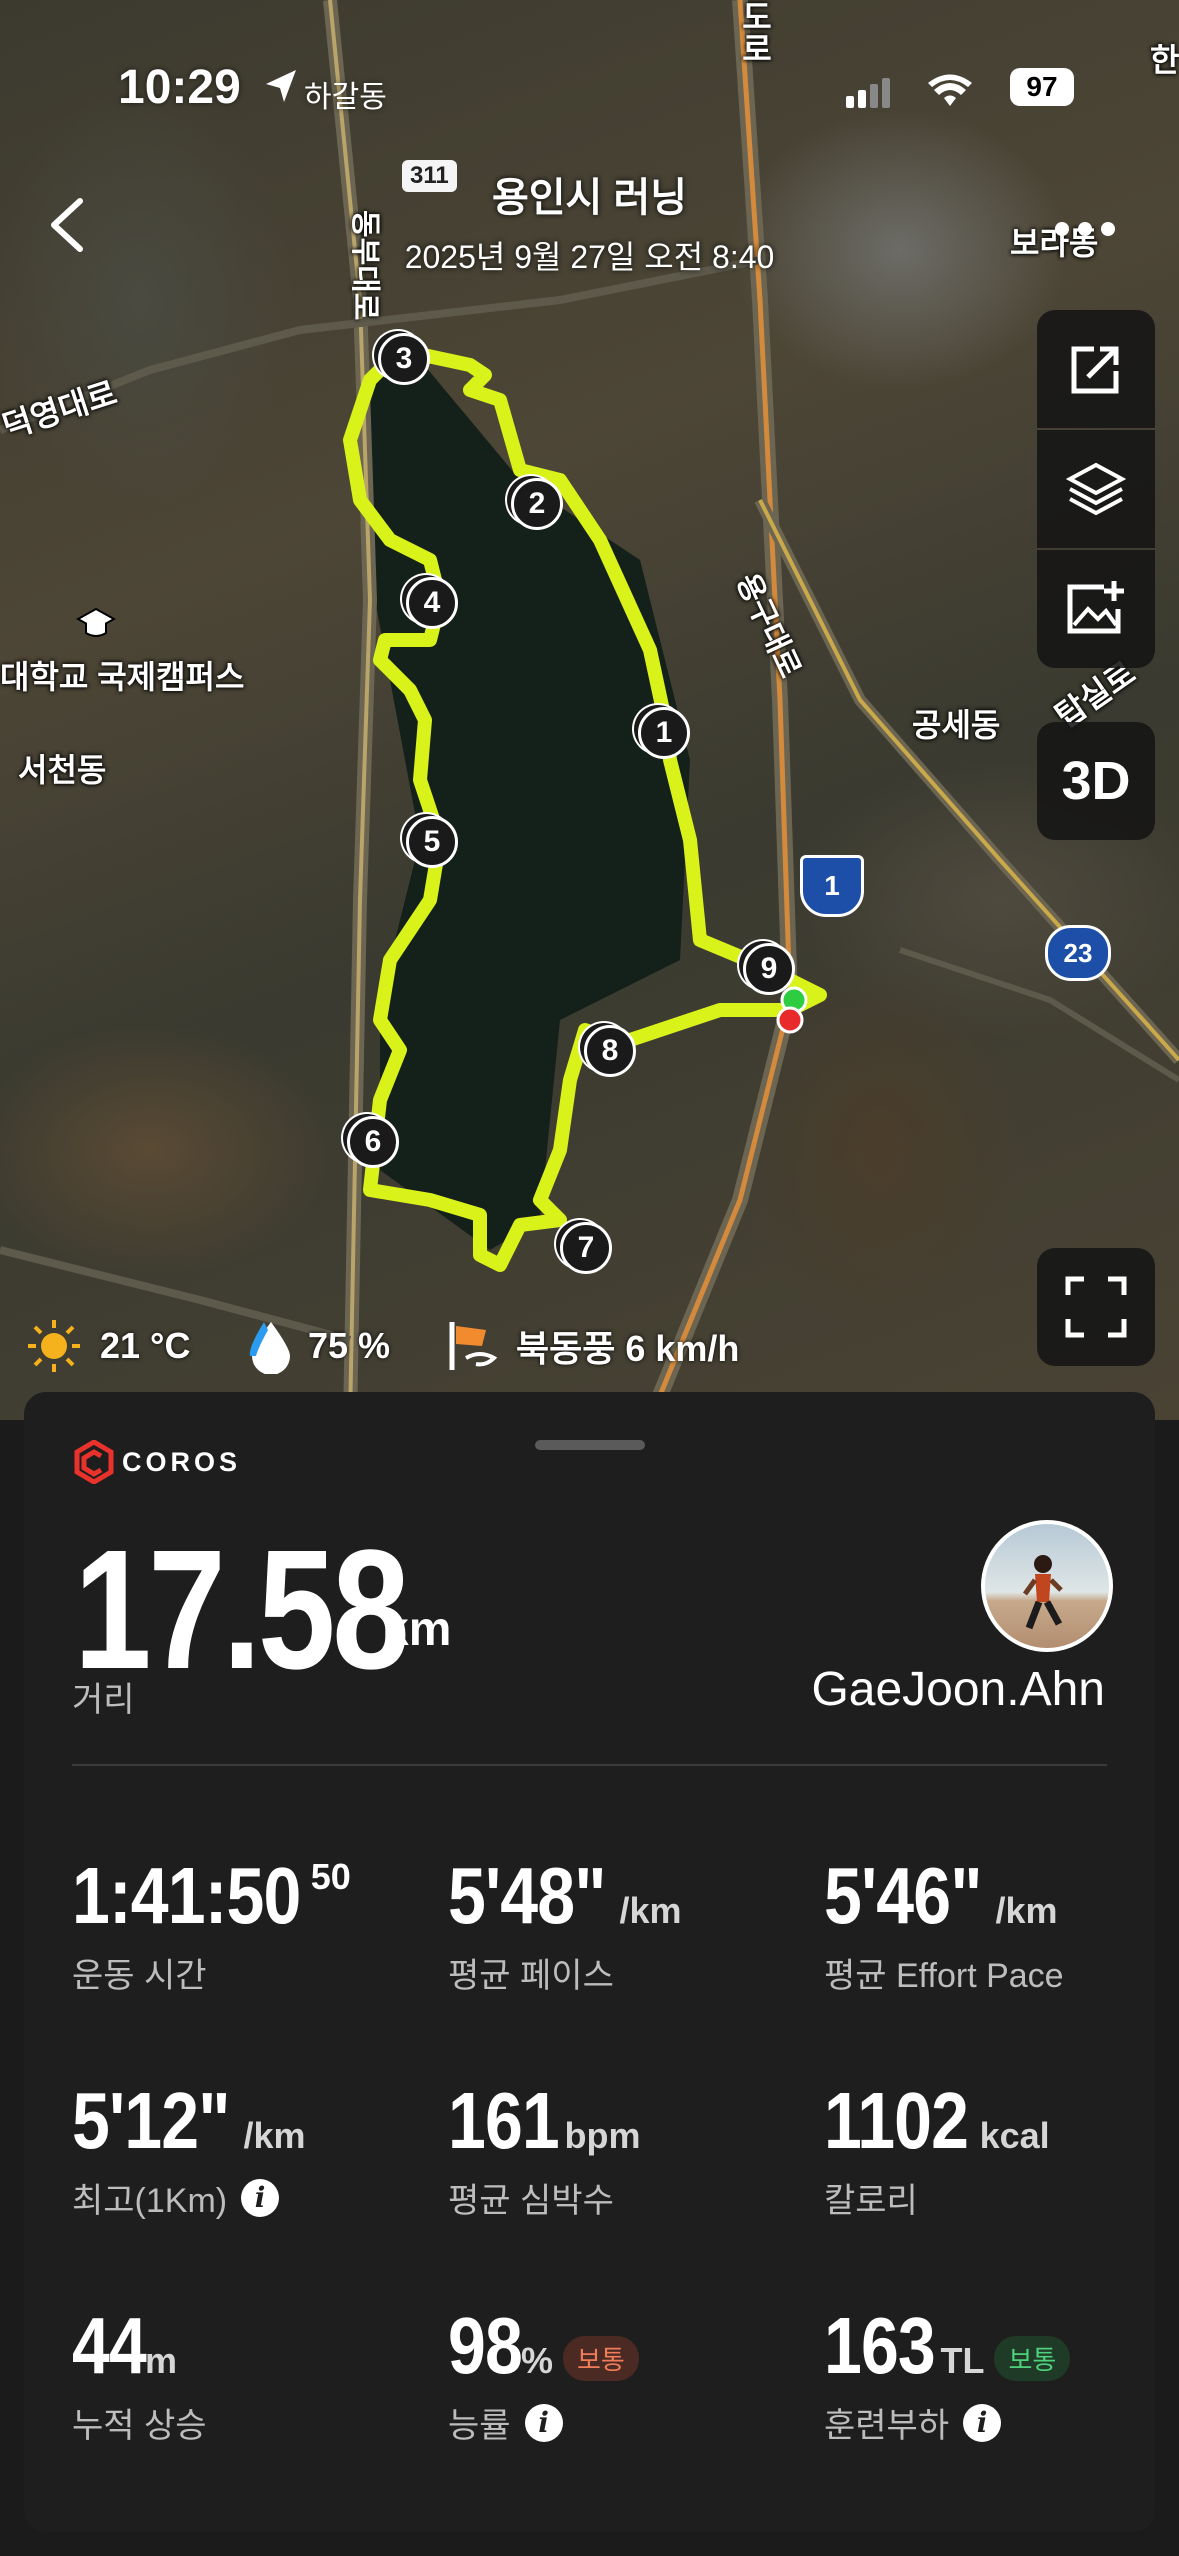 The width and height of the screenshot is (1179, 2556). Describe the element at coordinates (157, 1462) in the screenshot. I see `coros-logo: COROS` at that location.